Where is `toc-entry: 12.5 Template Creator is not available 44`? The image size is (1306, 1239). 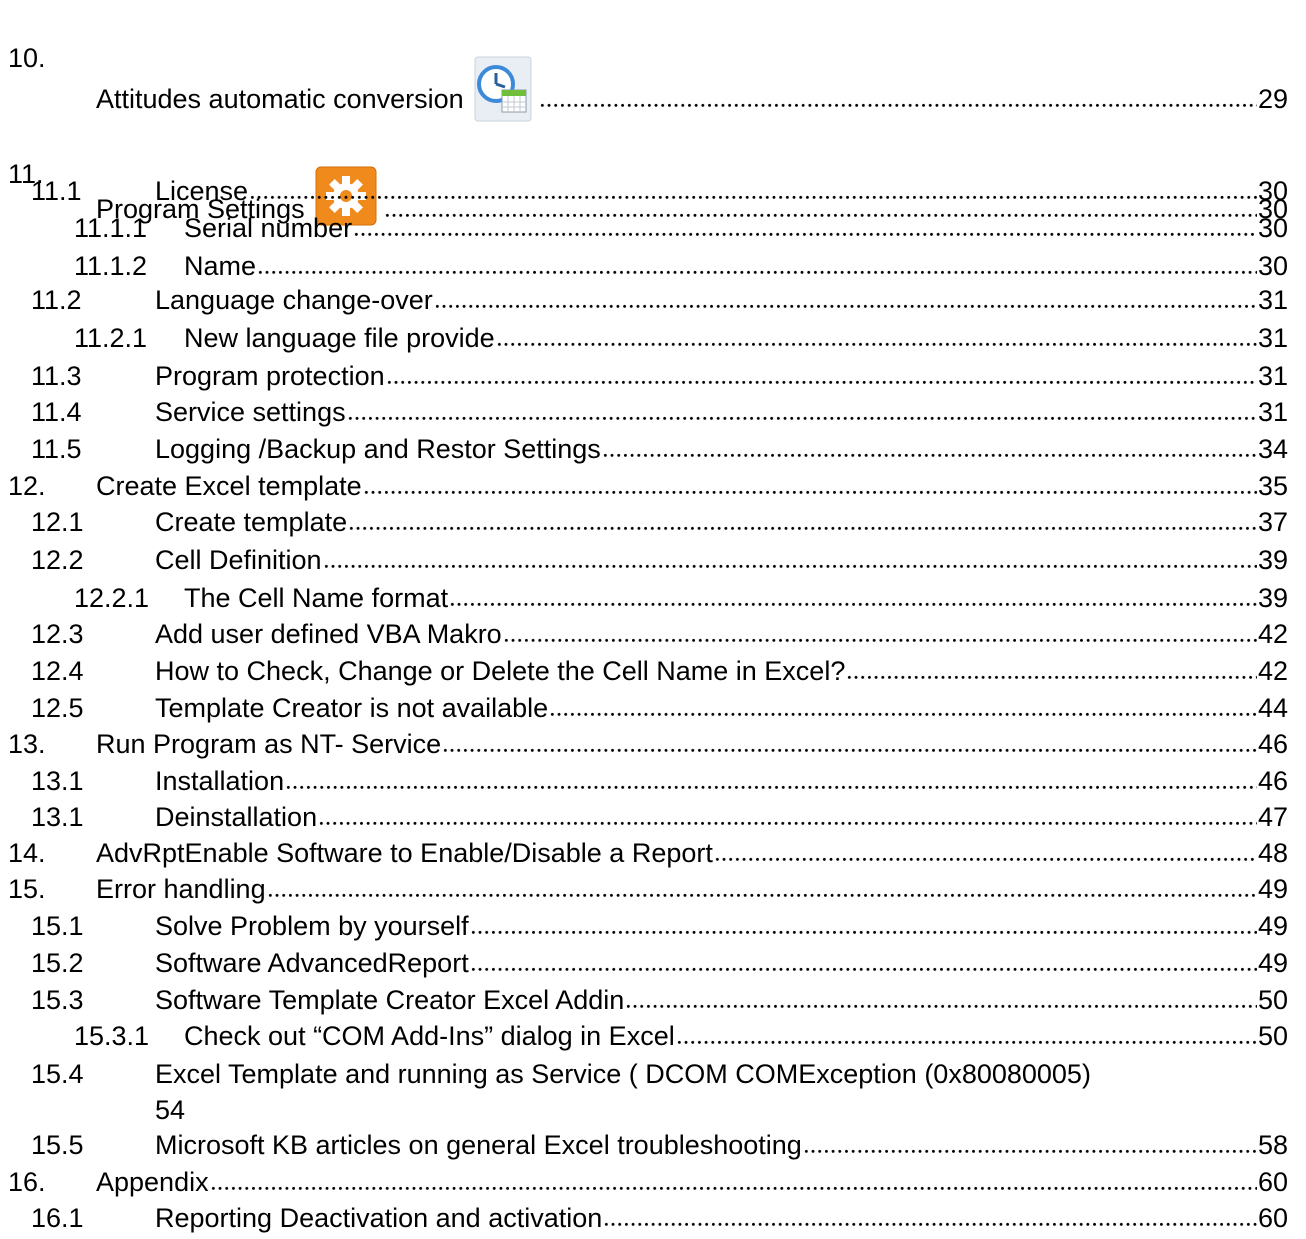
toc-entry: 12.5 Template Creator is not available 44 is located at coordinates (653, 708).